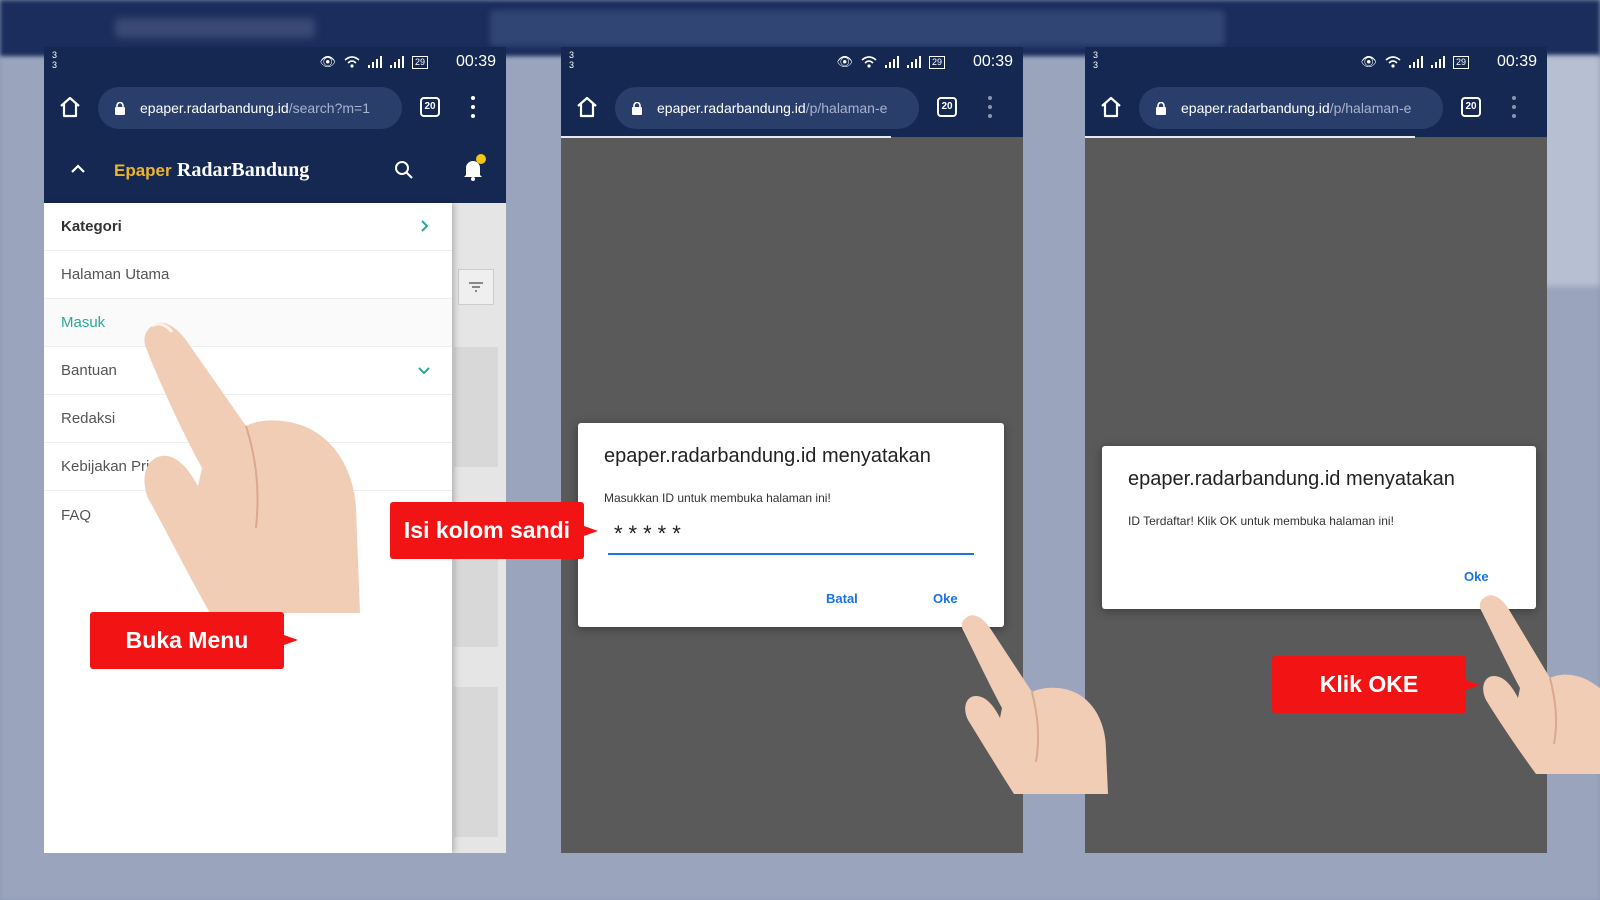  Describe the element at coordinates (248, 275) in the screenshot. I see `drawer-item-halaman-utama: Halaman Utama` at that location.